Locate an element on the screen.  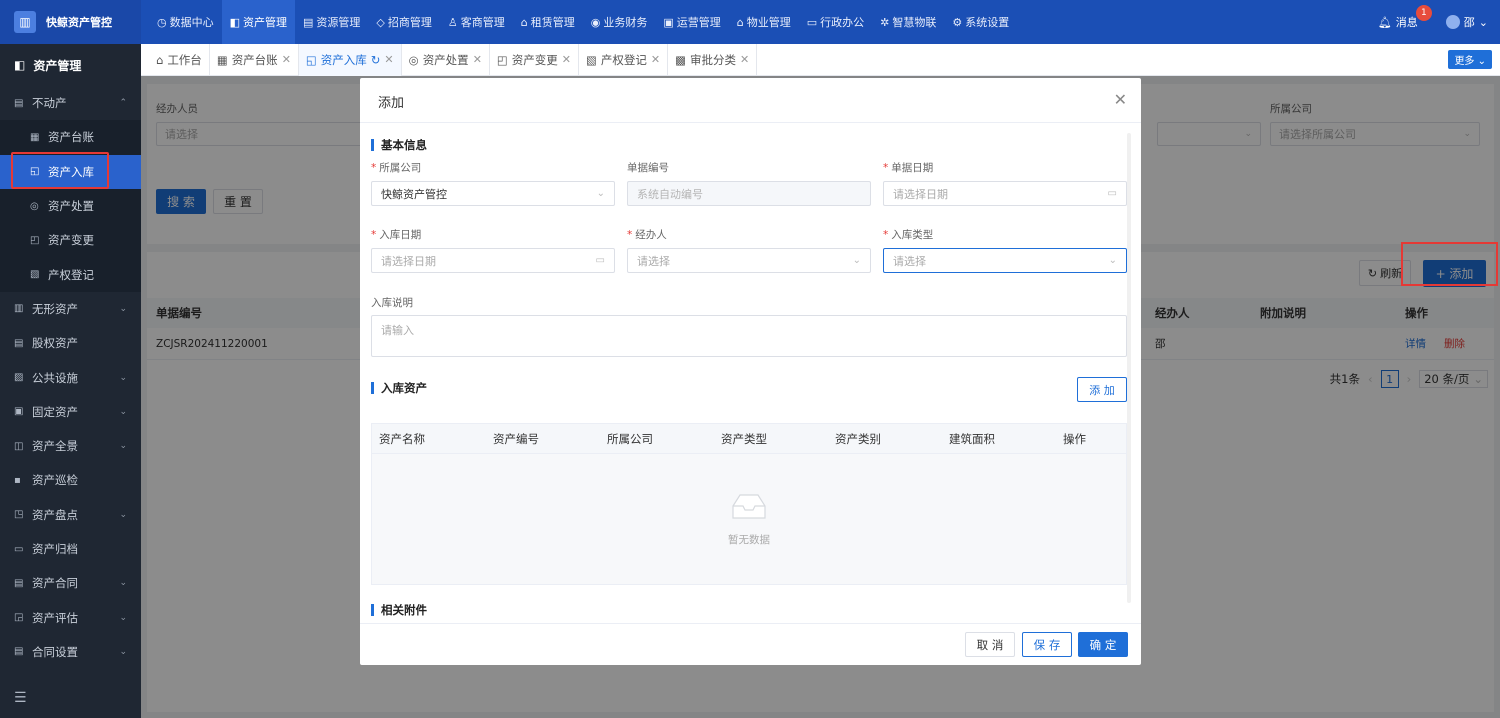
topnav-item: ▤ 资源管理 is located at coordinates (331, 22).